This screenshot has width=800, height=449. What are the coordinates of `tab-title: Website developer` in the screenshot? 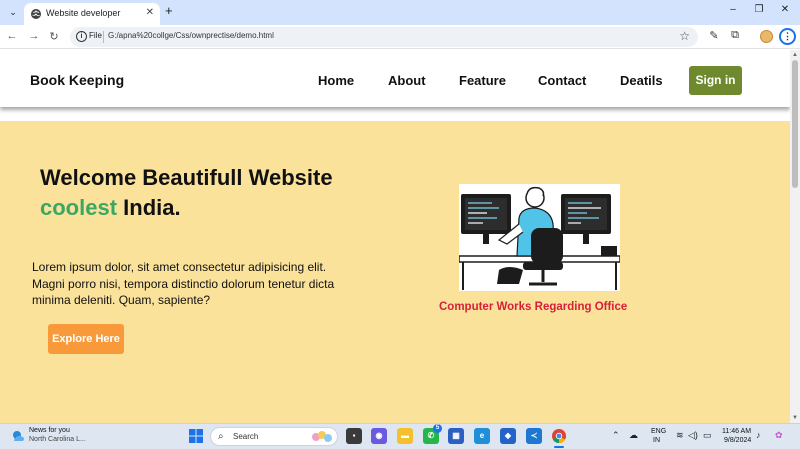 It's located at (83, 13).